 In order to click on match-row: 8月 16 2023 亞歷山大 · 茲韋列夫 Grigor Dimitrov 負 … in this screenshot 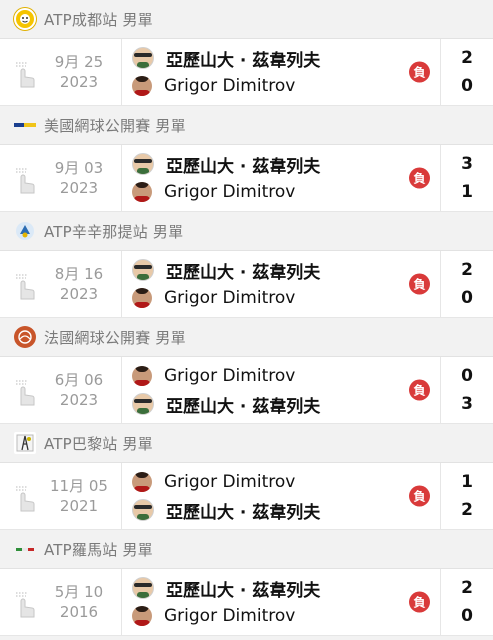, I will do `click(246, 284)`.